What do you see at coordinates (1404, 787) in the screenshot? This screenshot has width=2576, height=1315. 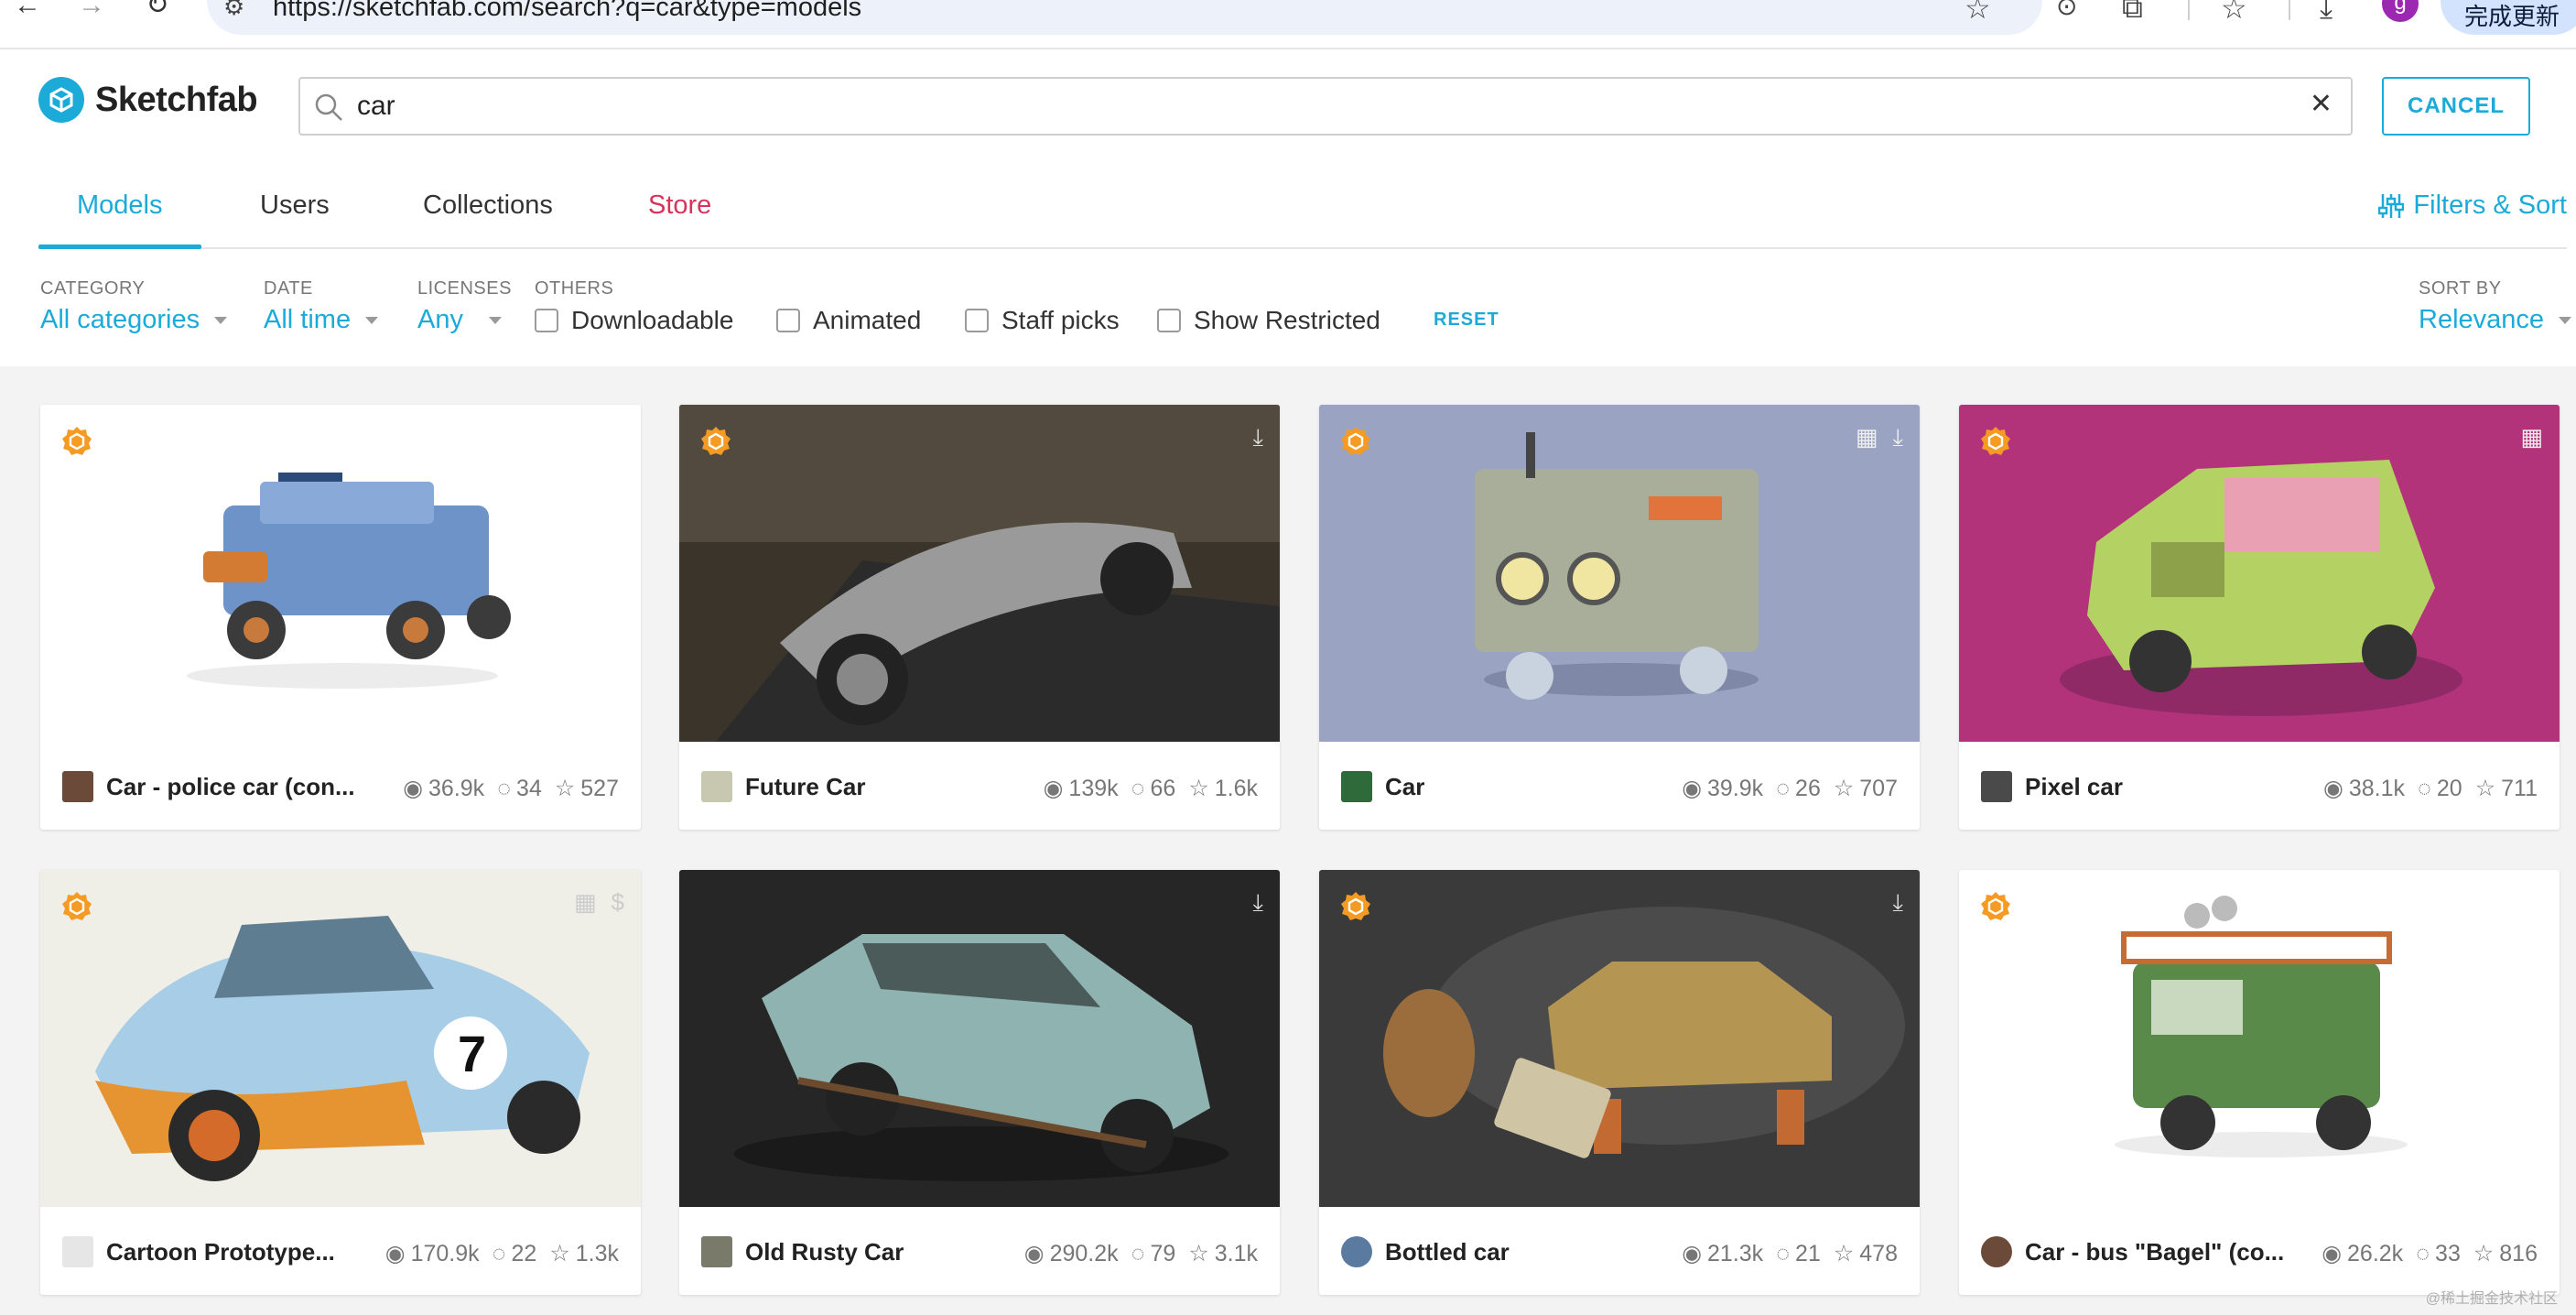 I see `model-title: Car` at bounding box center [1404, 787].